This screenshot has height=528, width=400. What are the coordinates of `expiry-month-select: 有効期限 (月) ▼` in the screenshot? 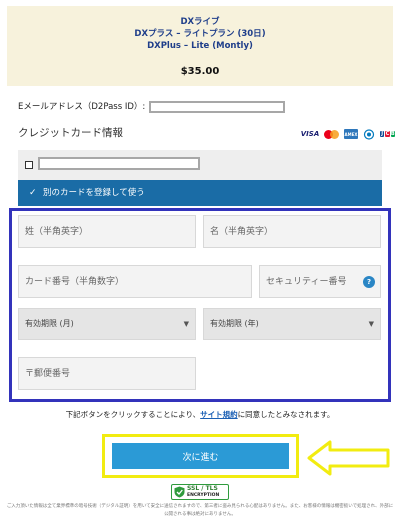 It's located at (107, 324).